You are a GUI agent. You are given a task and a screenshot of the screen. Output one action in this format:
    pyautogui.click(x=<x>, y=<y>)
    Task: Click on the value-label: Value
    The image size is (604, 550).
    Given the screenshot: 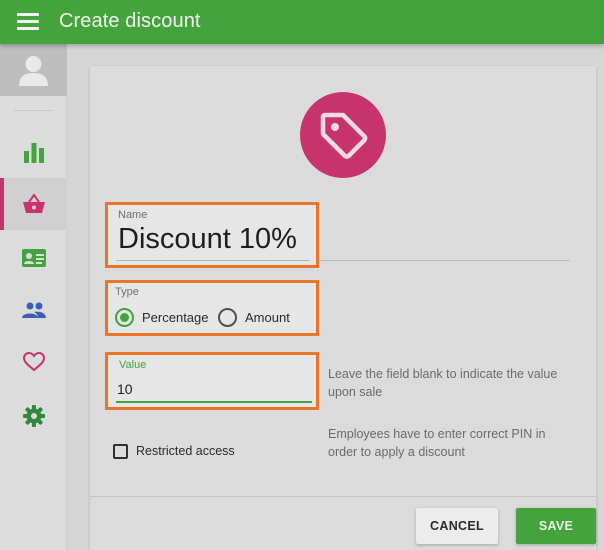 What is the action you would take?
    pyautogui.click(x=133, y=365)
    